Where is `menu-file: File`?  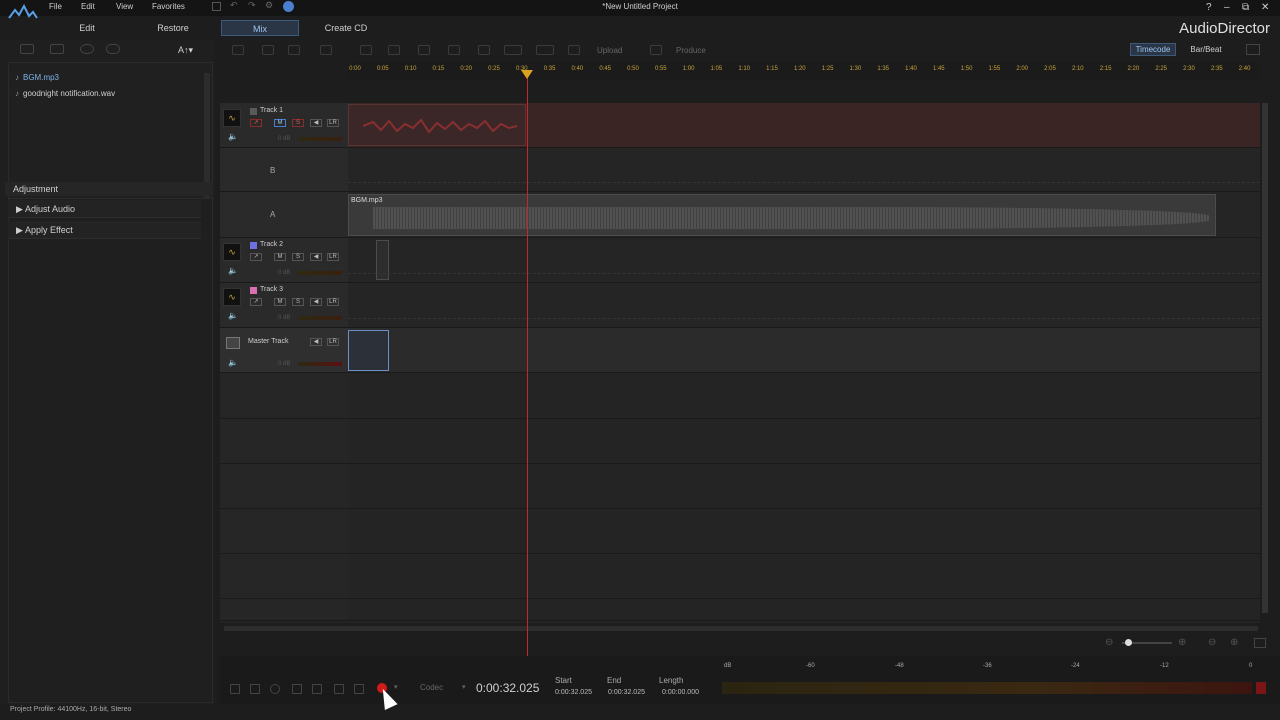
menu-file: File is located at coordinates (55, 6).